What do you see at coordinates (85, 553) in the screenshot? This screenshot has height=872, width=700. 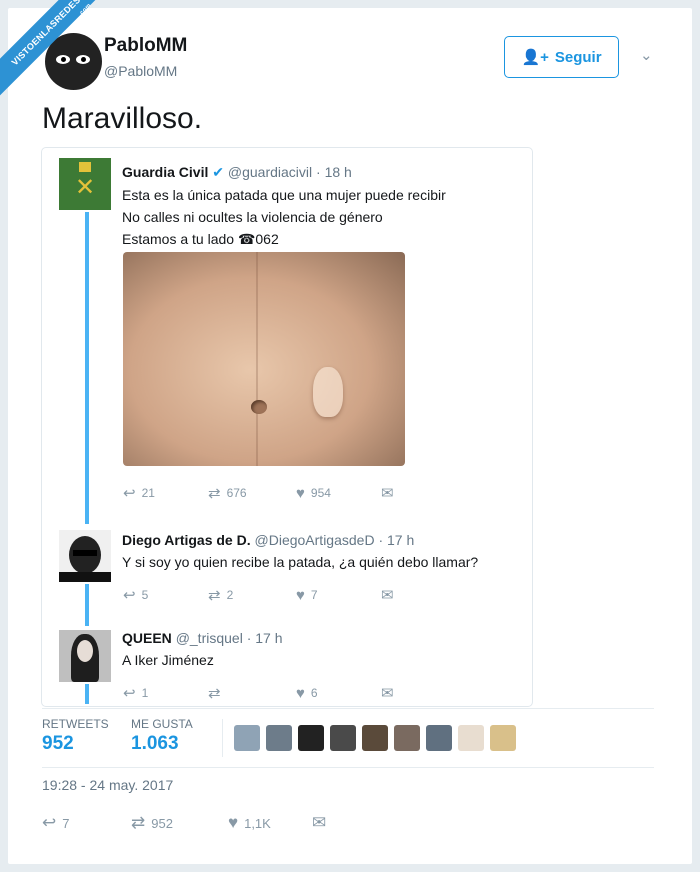 I see `sunglasses-icon` at bounding box center [85, 553].